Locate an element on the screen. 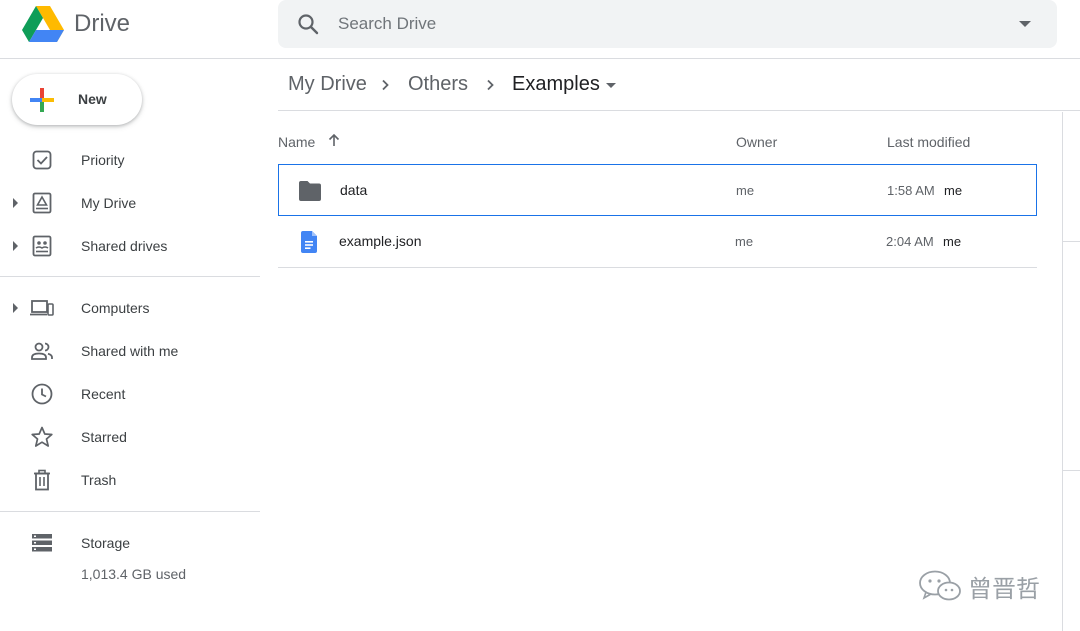  sidebar-item-label: Starred is located at coordinates (104, 437).